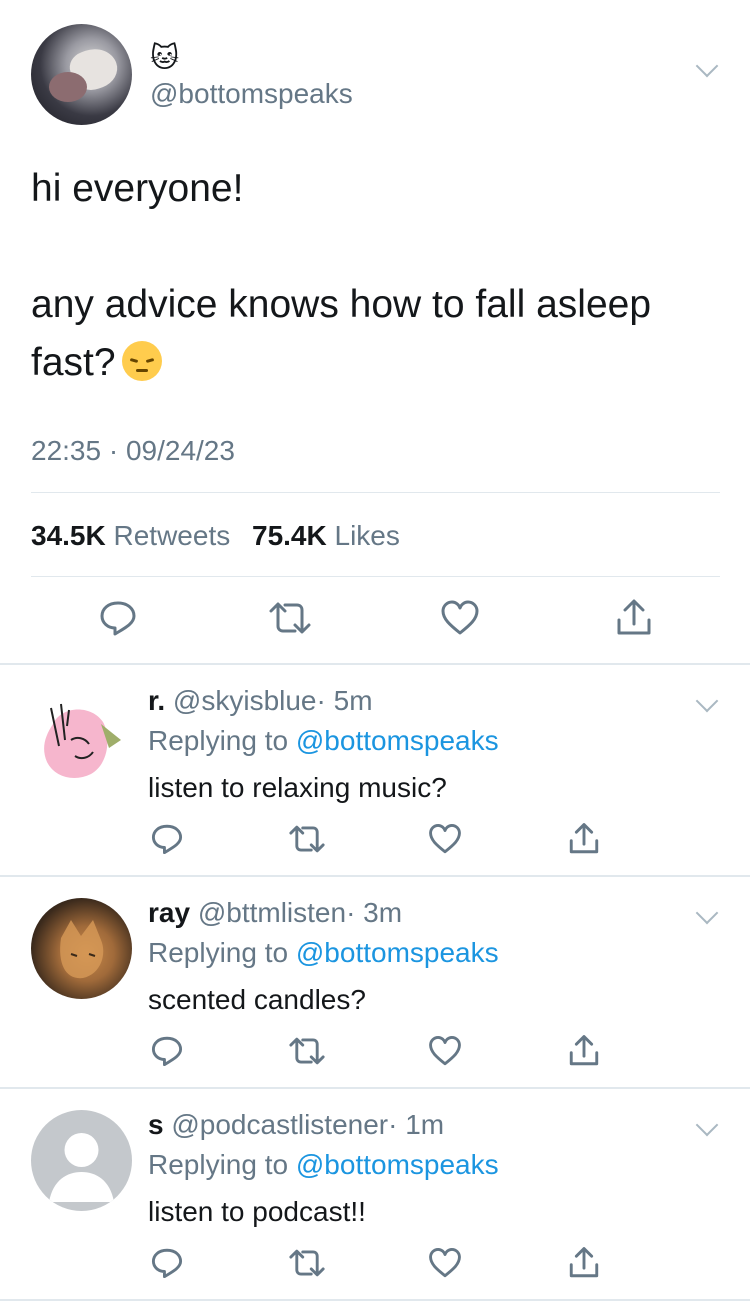 Image resolution: width=750 pixels, height=1301 pixels. Describe the element at coordinates (289, 535) in the screenshot. I see `likes-count: 75.4K` at that location.